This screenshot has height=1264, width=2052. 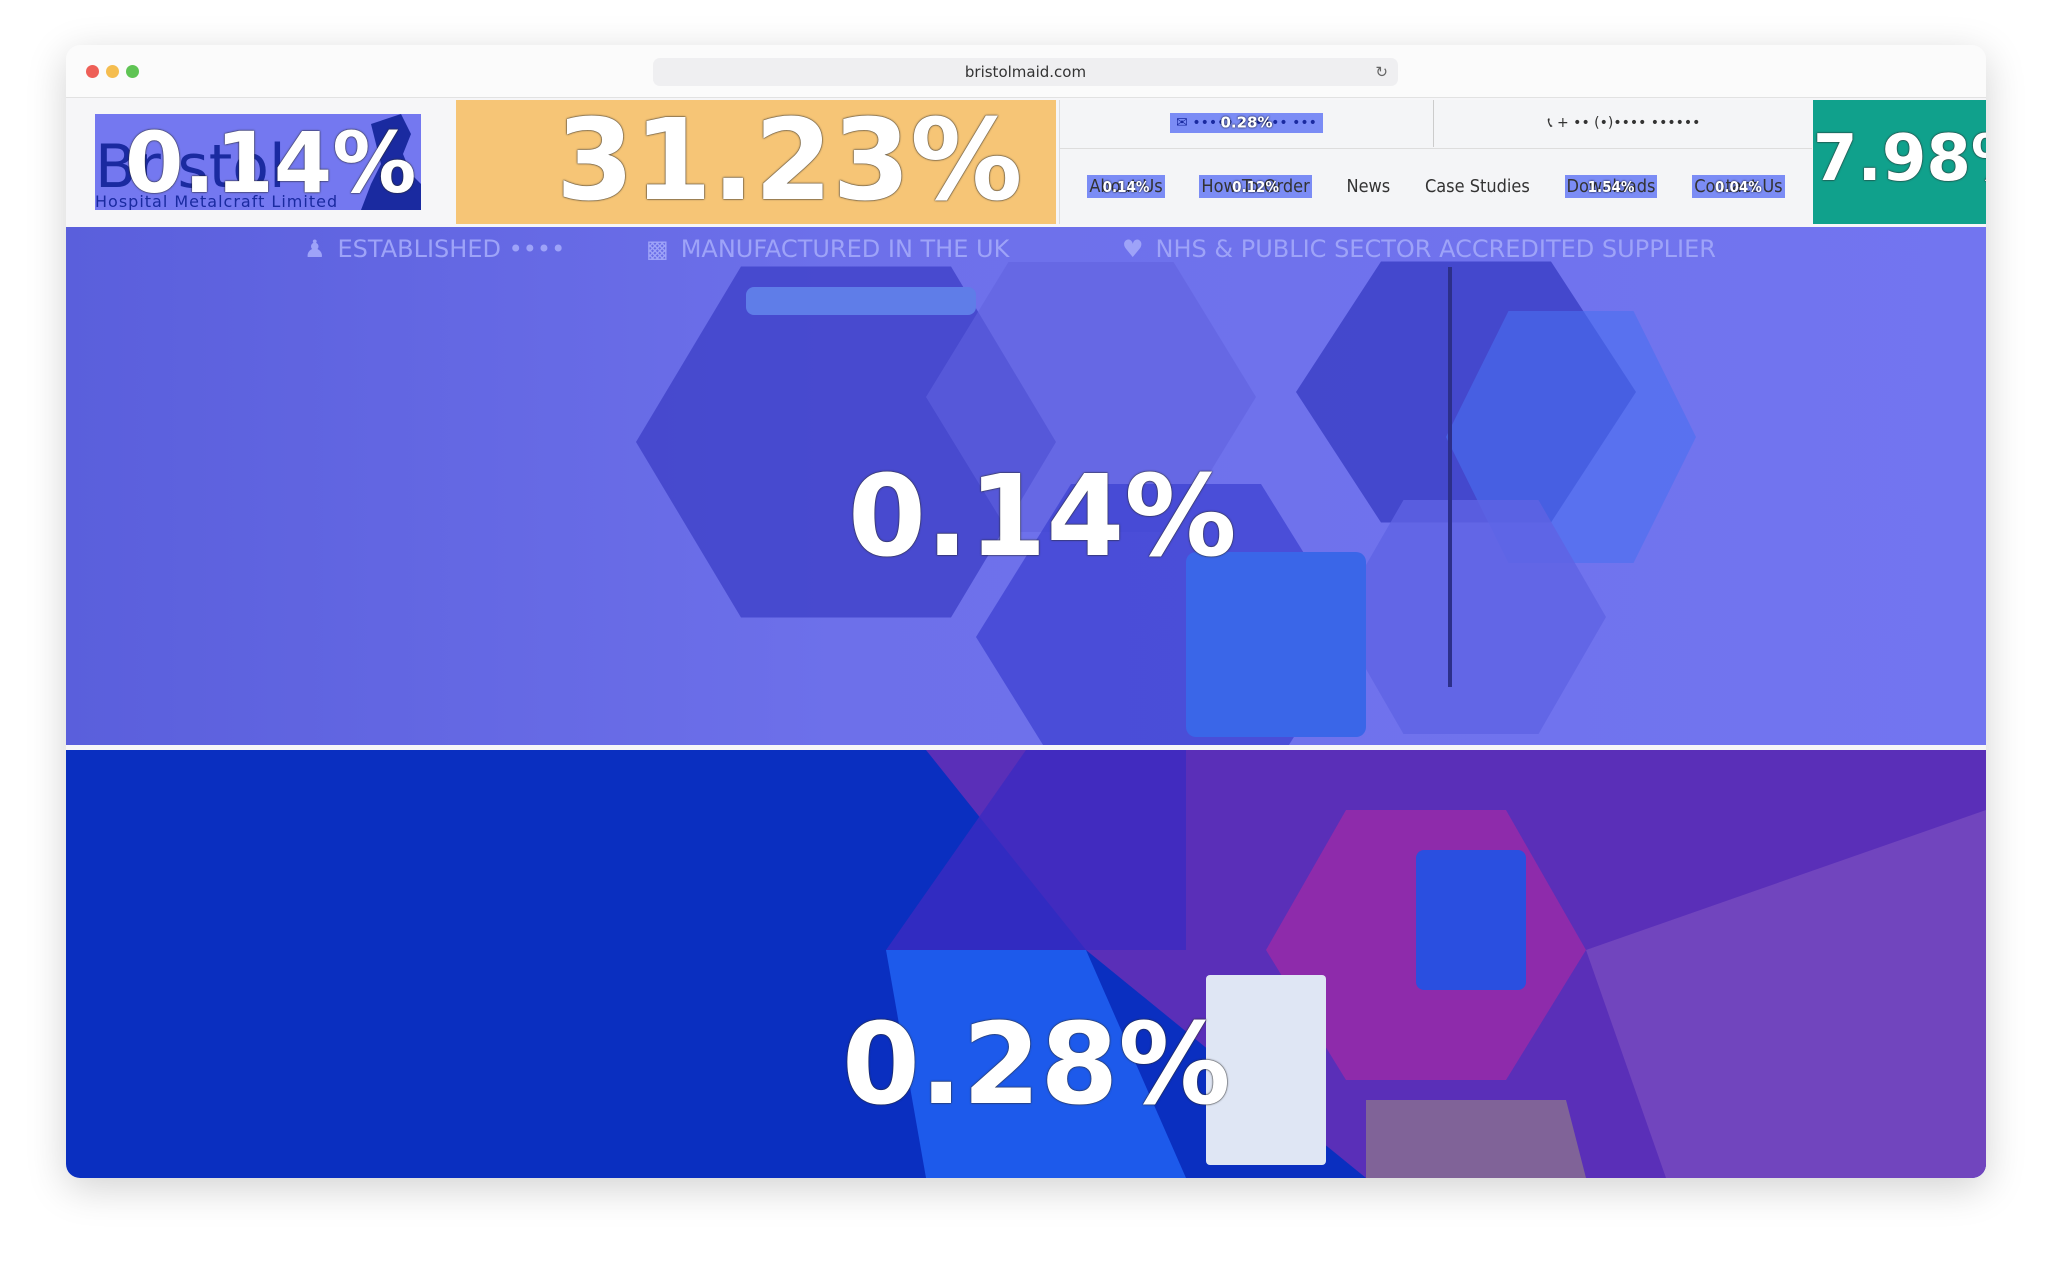 I want to click on hero2-overlay-value: 0.28%, so click(x=1036, y=1065).